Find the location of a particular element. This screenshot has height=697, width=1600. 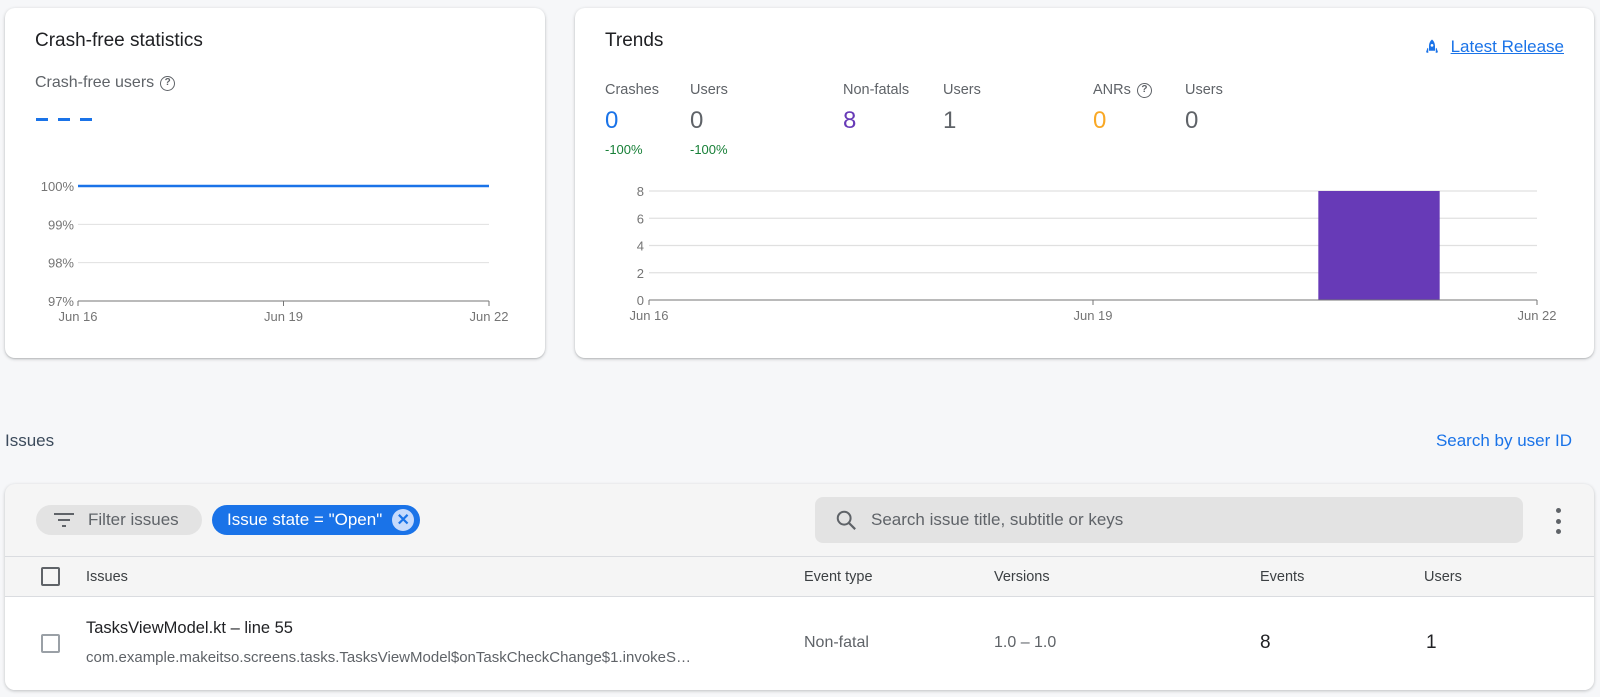

y-tick-label: 100% is located at coordinates (58, 186).